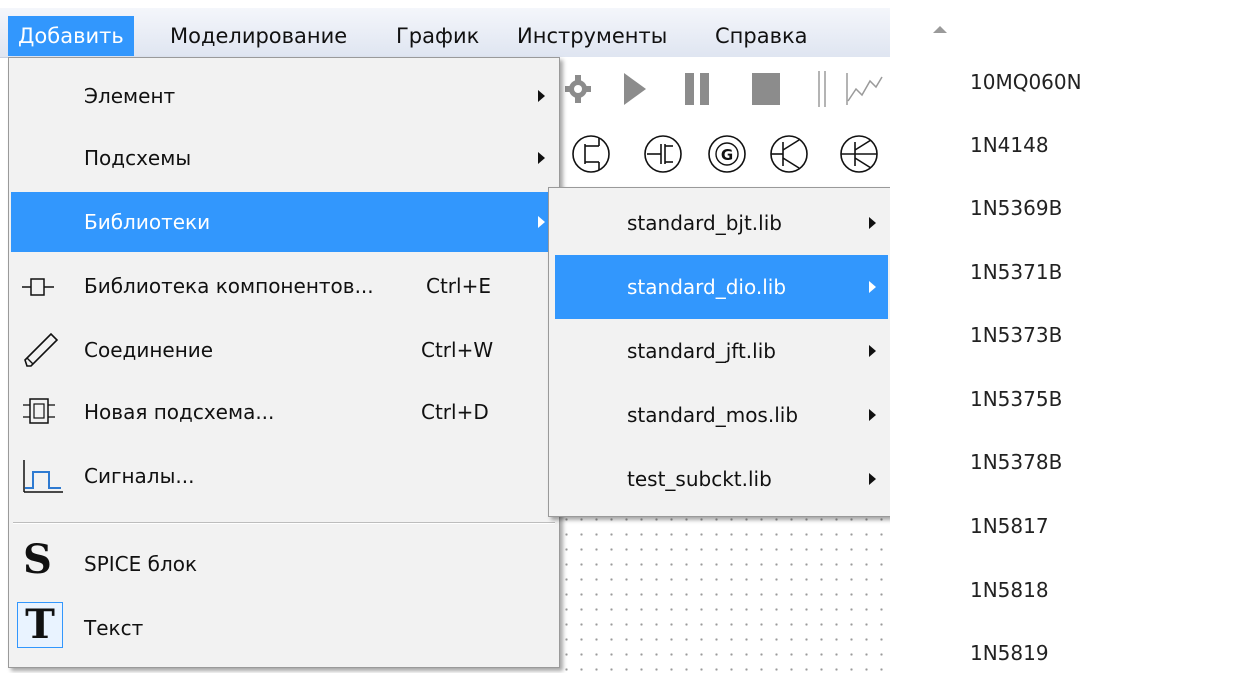  I want to click on run-icon, so click(635, 89).